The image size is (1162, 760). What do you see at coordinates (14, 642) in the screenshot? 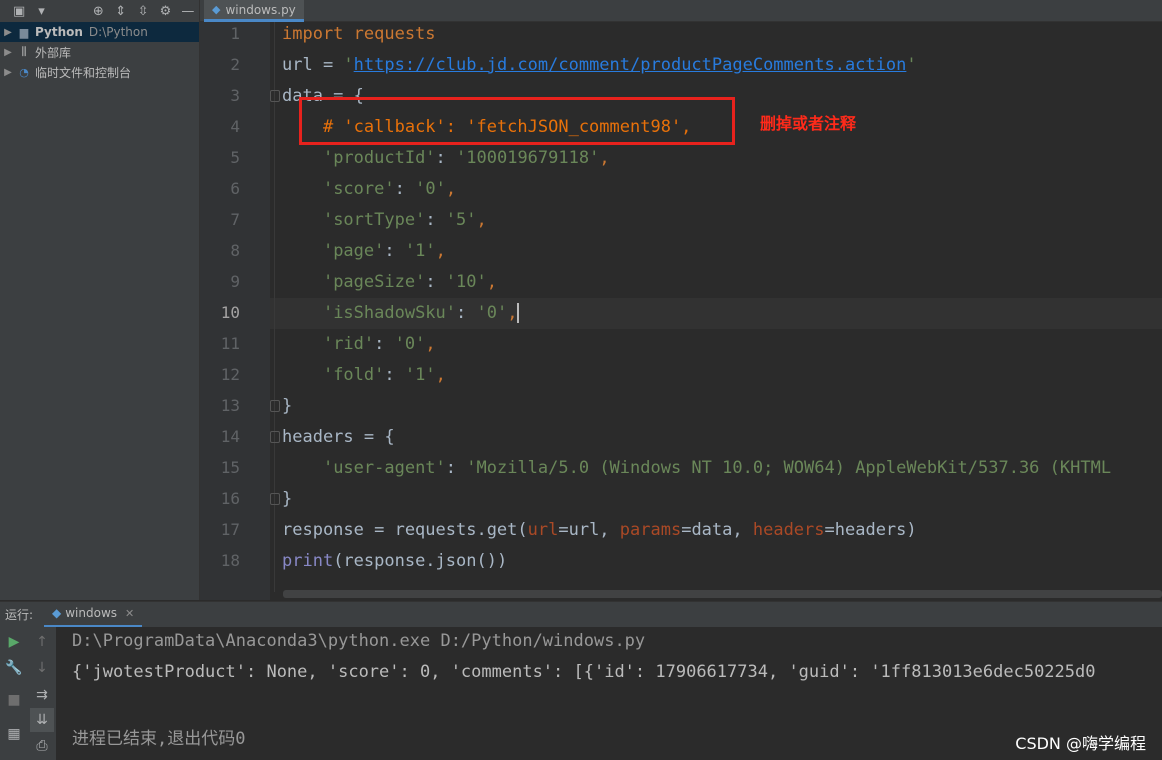
I see `rerun-icon: ▶` at bounding box center [14, 642].